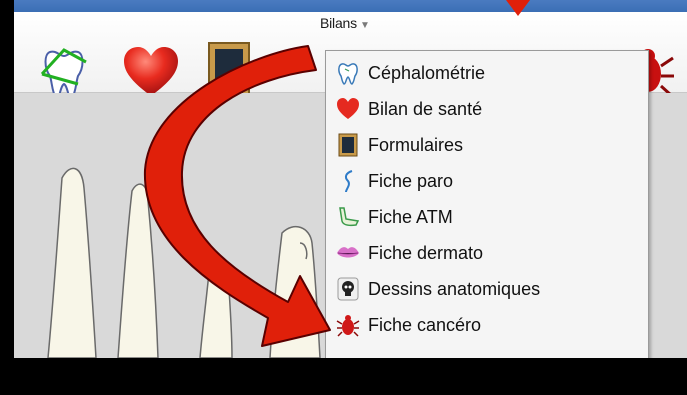 The height and width of the screenshot is (395, 687). I want to click on menu-item-label: Fiche cancéro, so click(425, 324).